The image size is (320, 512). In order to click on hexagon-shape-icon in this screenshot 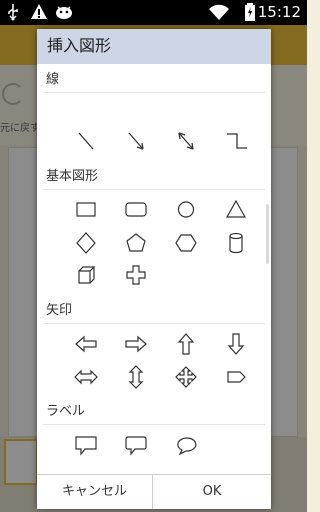, I will do `click(186, 243)`.